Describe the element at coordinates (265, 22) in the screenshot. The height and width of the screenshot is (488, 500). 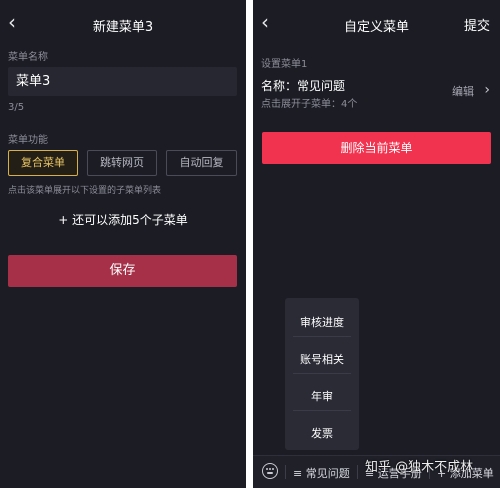
I see `back-chevron-left-icon: ‹` at that location.